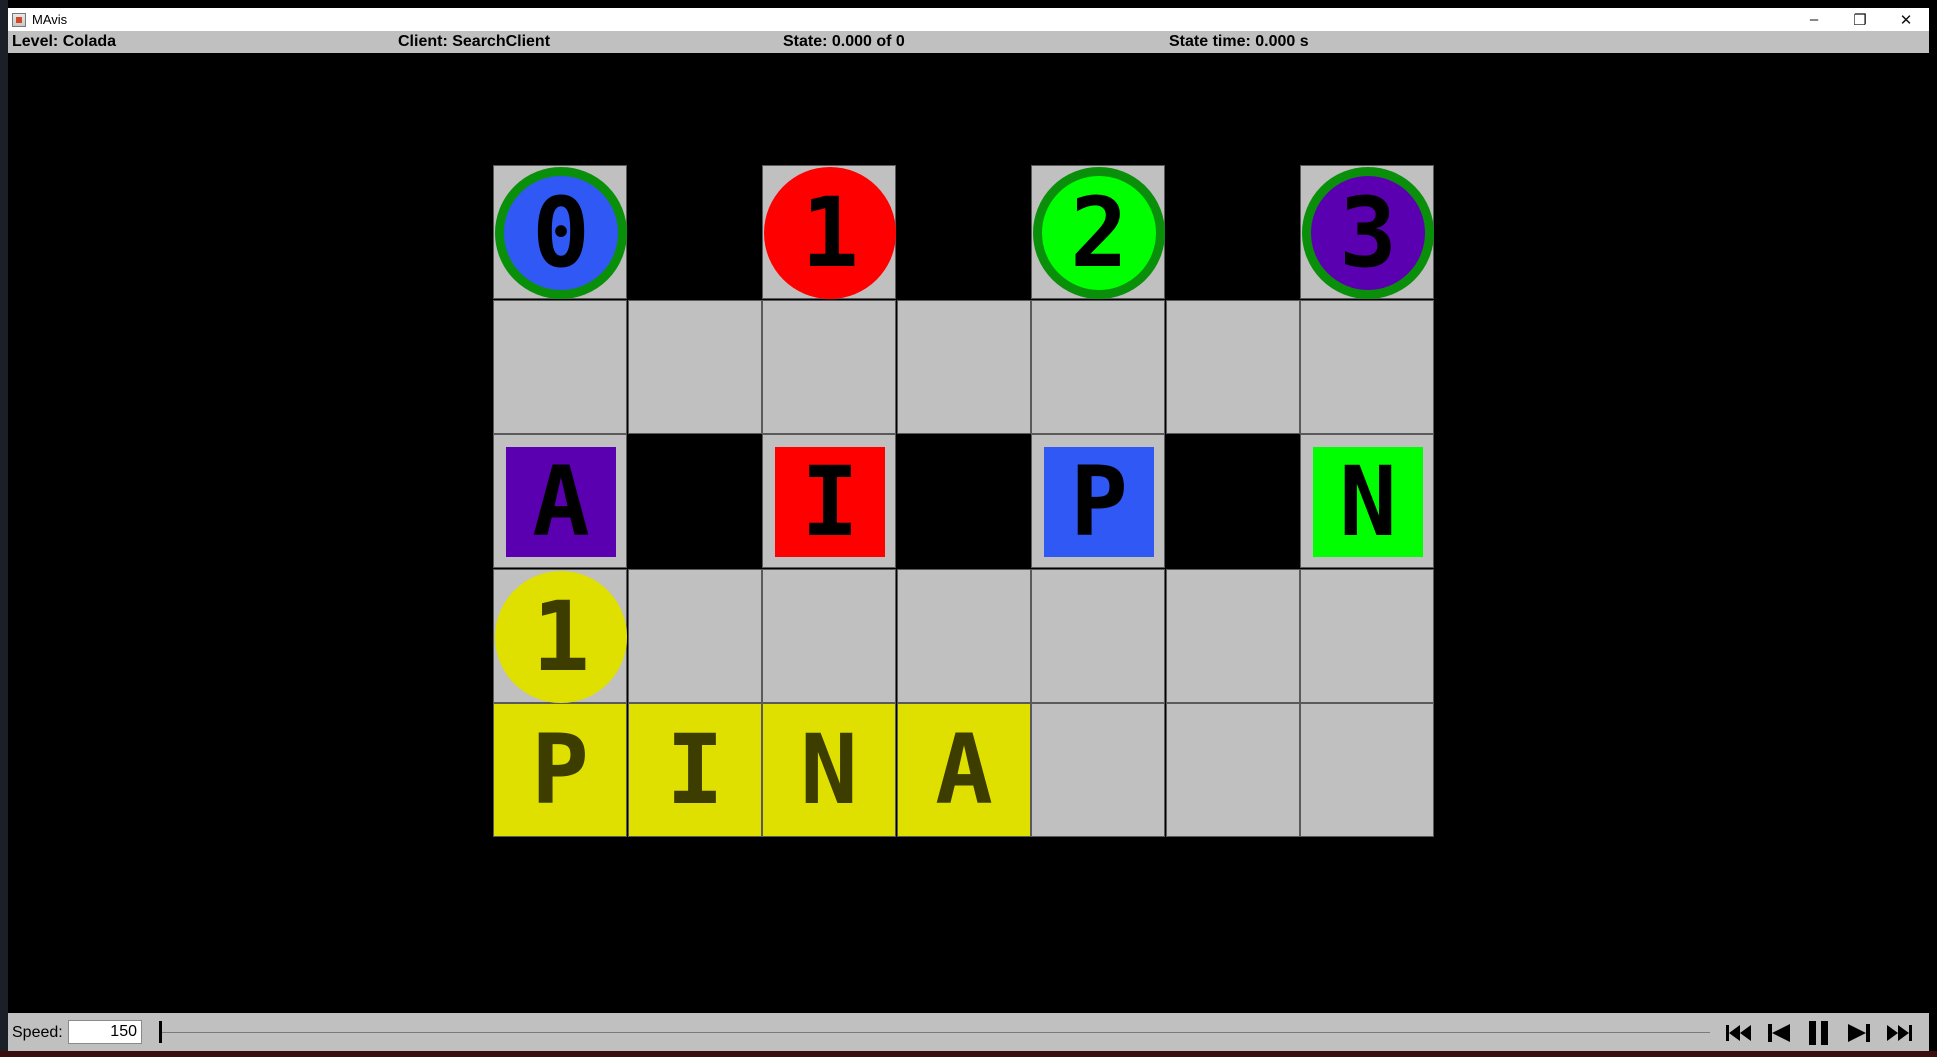 Image resolution: width=1937 pixels, height=1057 pixels. I want to click on taskbar-strip, so click(968, 1054).